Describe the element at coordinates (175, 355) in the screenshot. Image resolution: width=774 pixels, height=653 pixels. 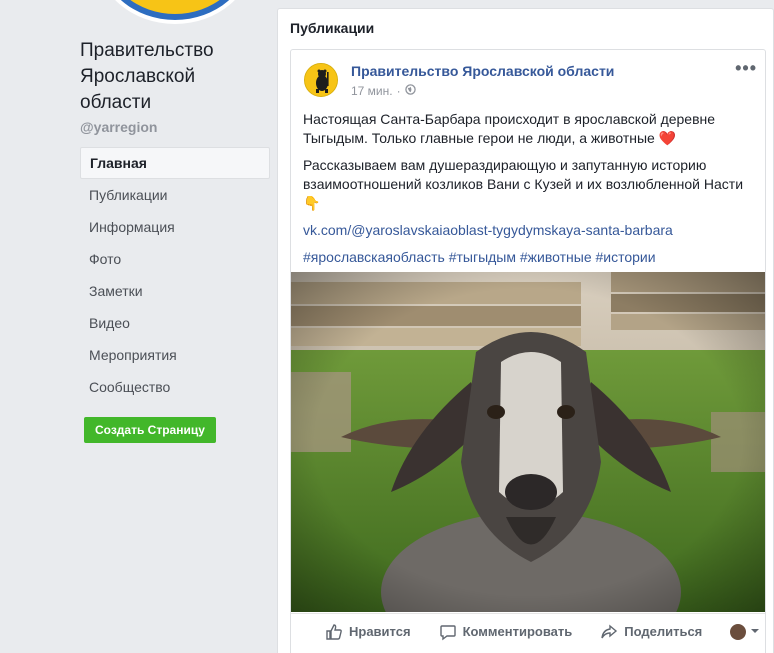
I see `nav-item-events: Мероприятия` at that location.